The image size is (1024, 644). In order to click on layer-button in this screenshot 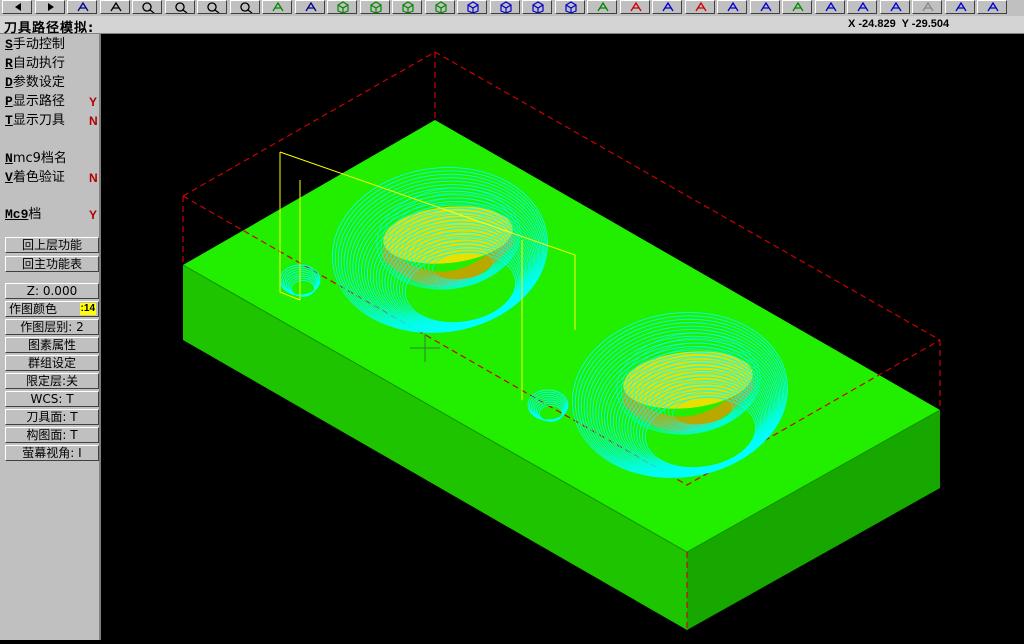, I will do `click(797, 7)`.